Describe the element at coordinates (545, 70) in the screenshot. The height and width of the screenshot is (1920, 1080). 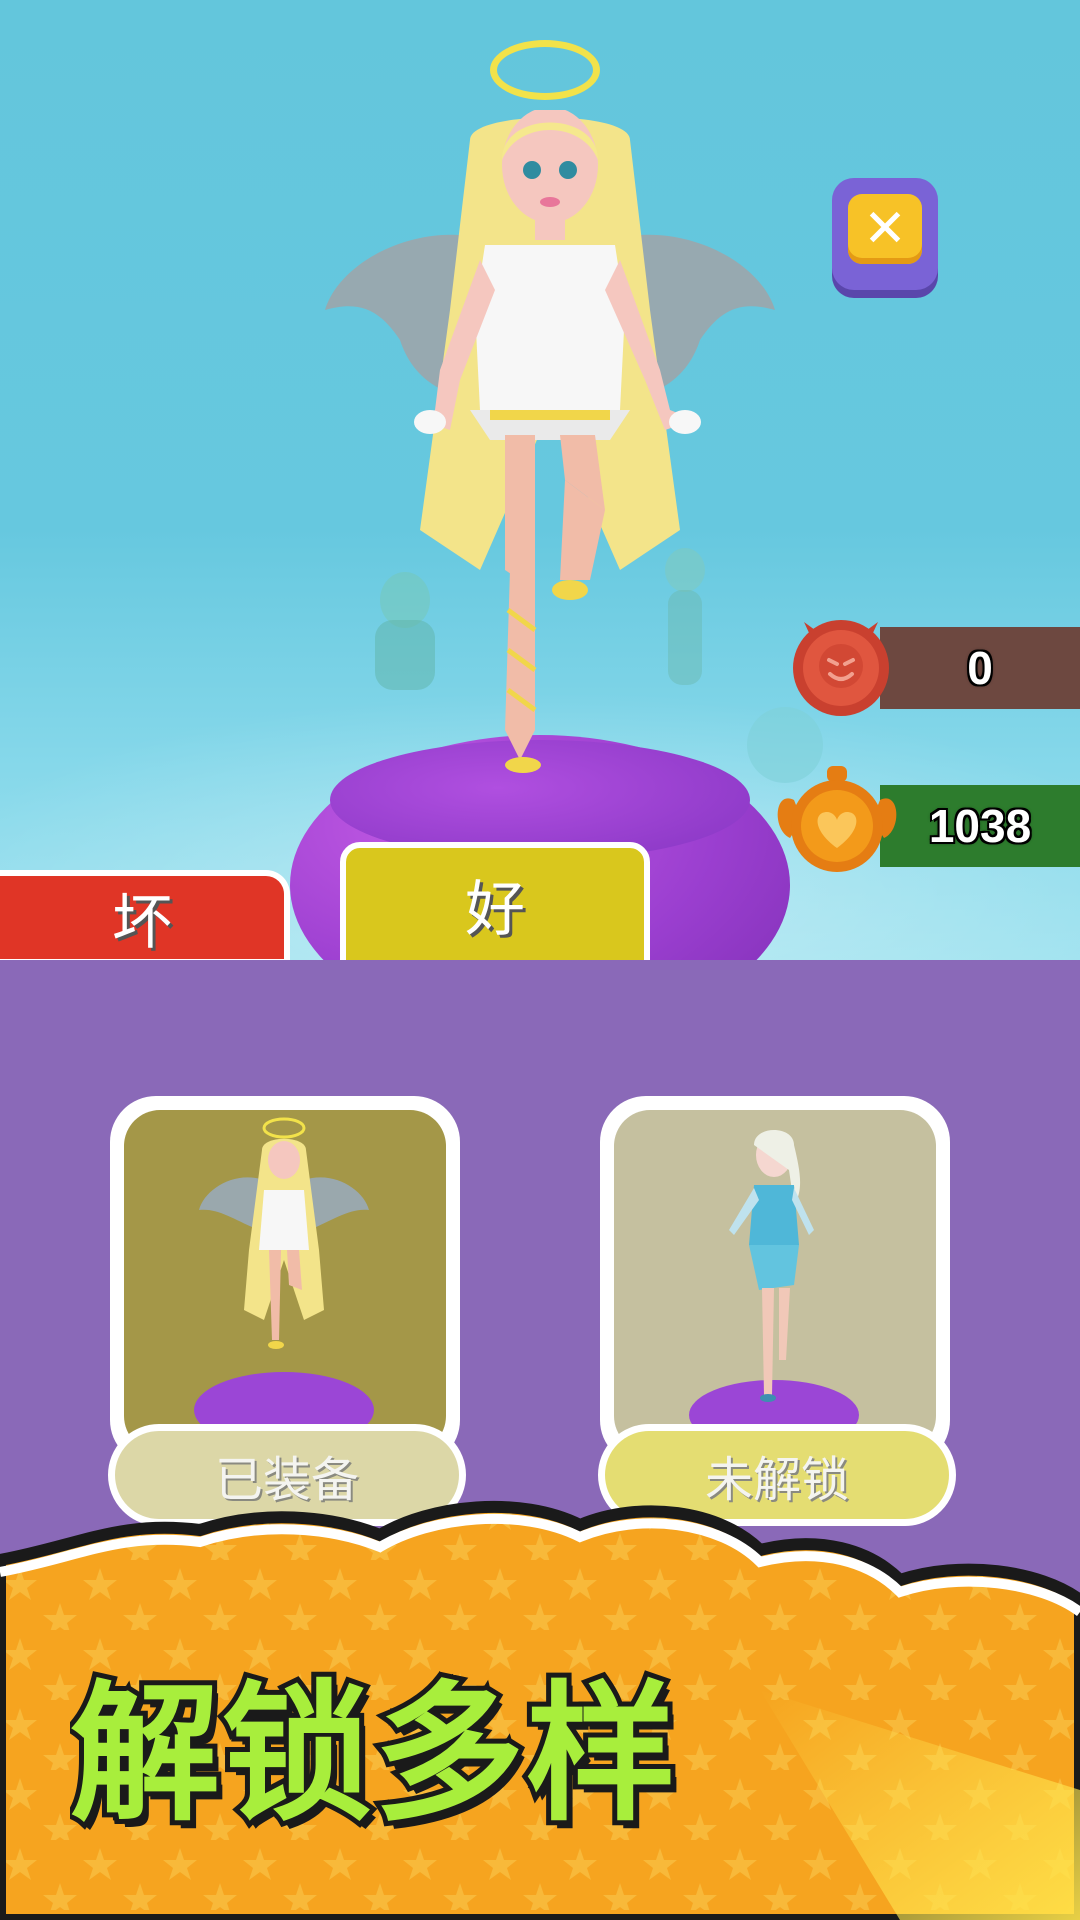
I see `halo-icon` at that location.